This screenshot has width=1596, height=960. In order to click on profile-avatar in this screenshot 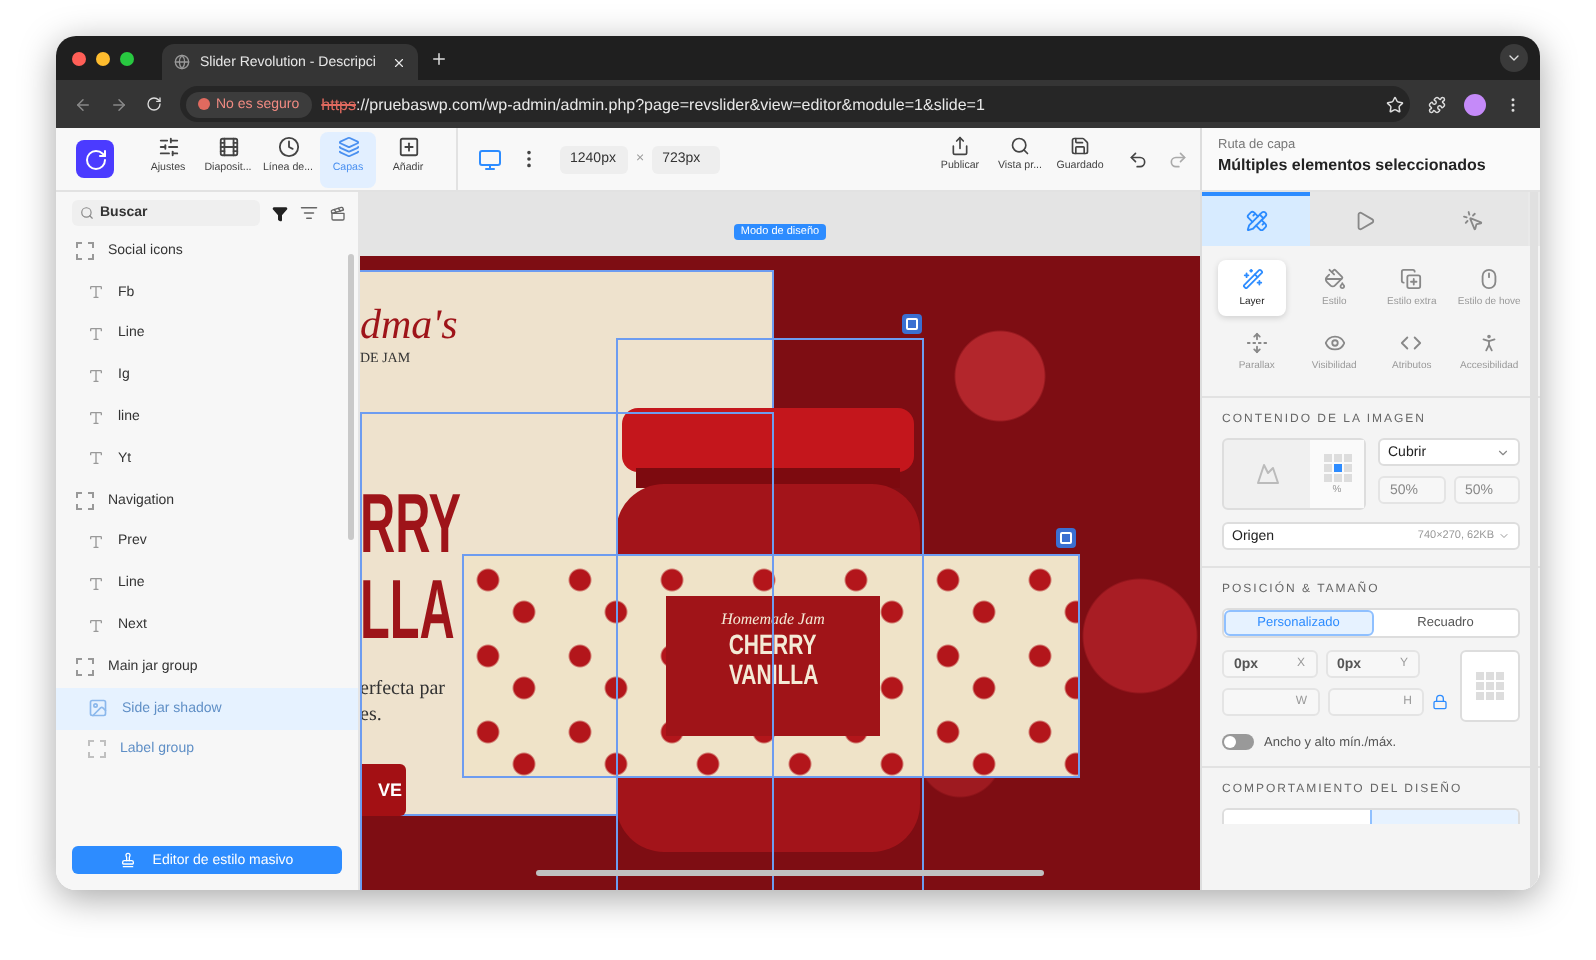, I will do `click(1475, 104)`.